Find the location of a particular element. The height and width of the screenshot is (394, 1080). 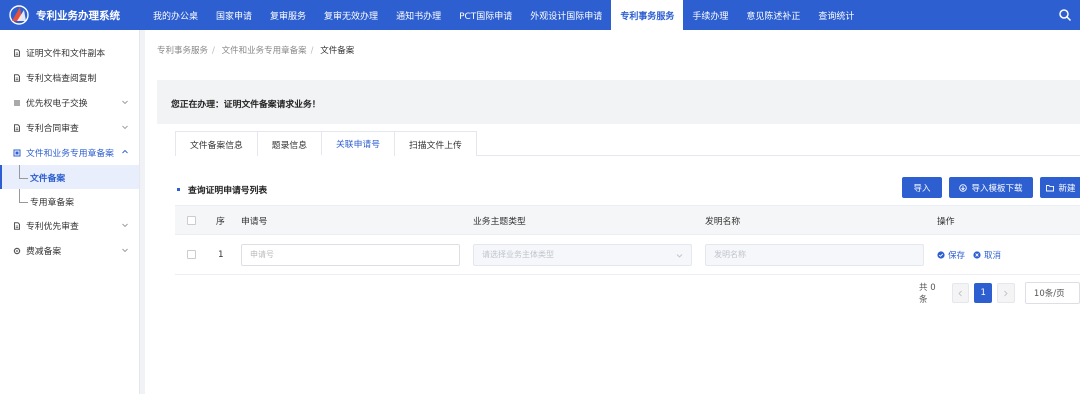

sidebar-item-label: 优先权电子交换 is located at coordinates (57, 104).